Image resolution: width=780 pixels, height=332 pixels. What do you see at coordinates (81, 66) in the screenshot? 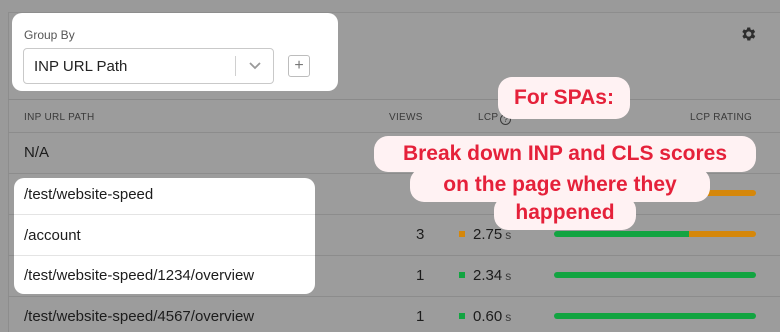
I see `group-by-selected-value: INP URL Path` at bounding box center [81, 66].